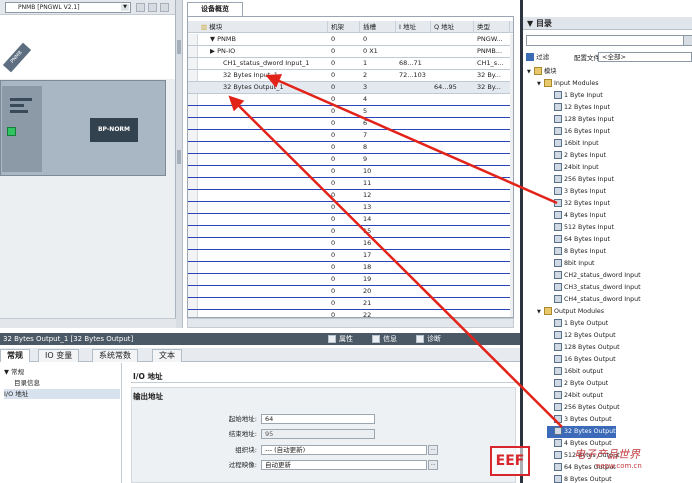 This screenshot has height=483, width=692. Describe the element at coordinates (318, 419) in the screenshot. I see `start-address-field: 64` at that location.